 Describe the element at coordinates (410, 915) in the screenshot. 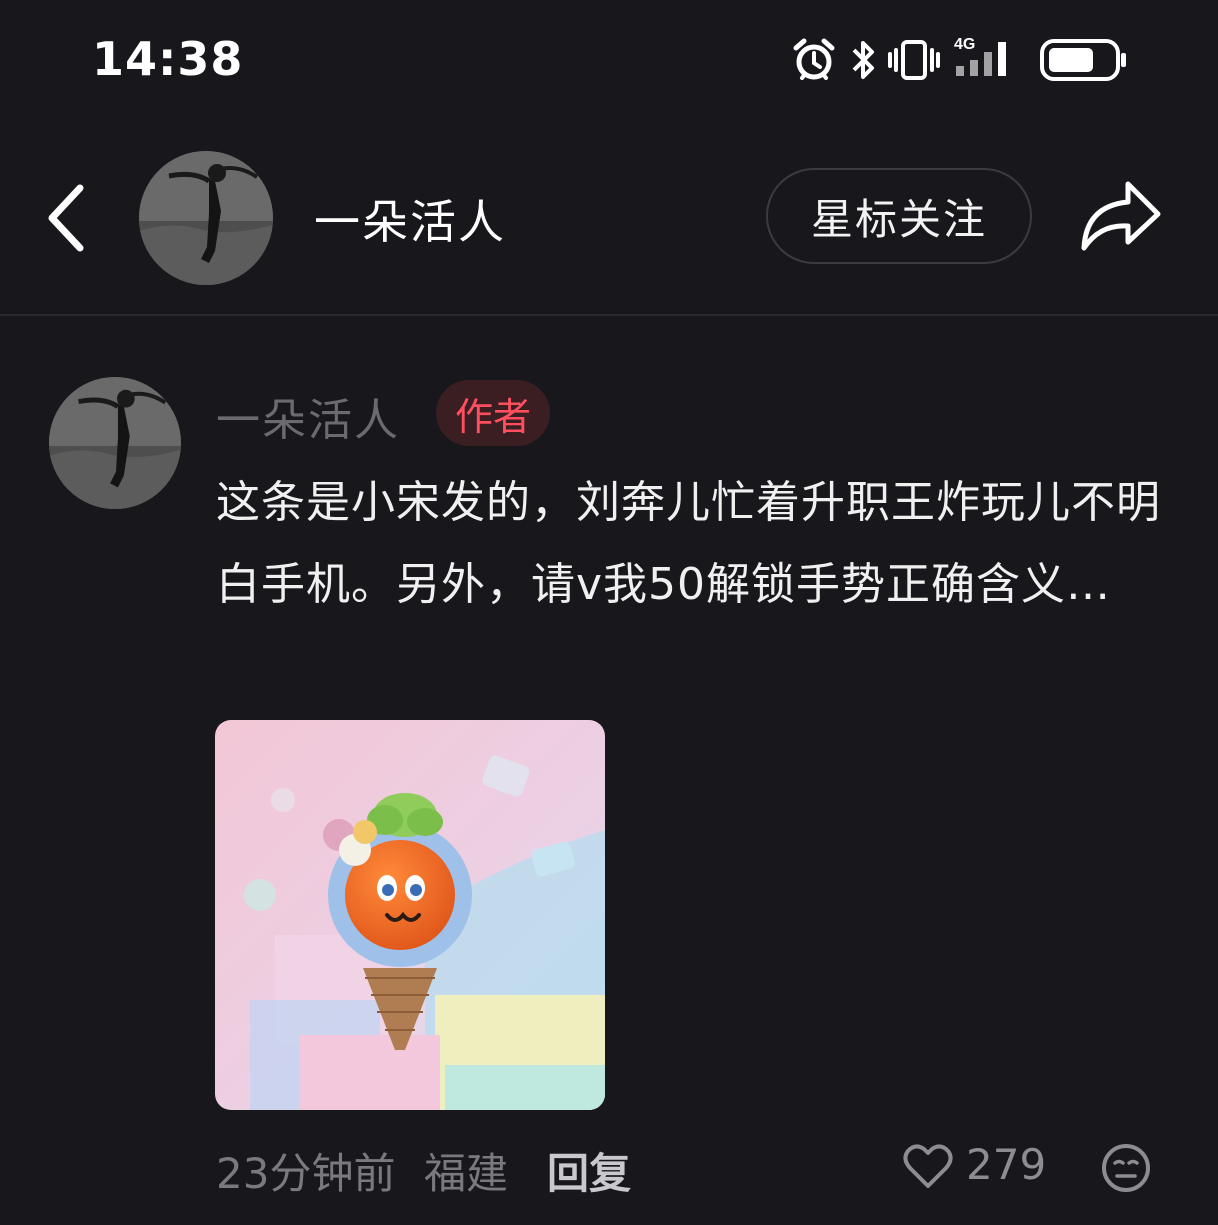

I see `comment-image` at that location.